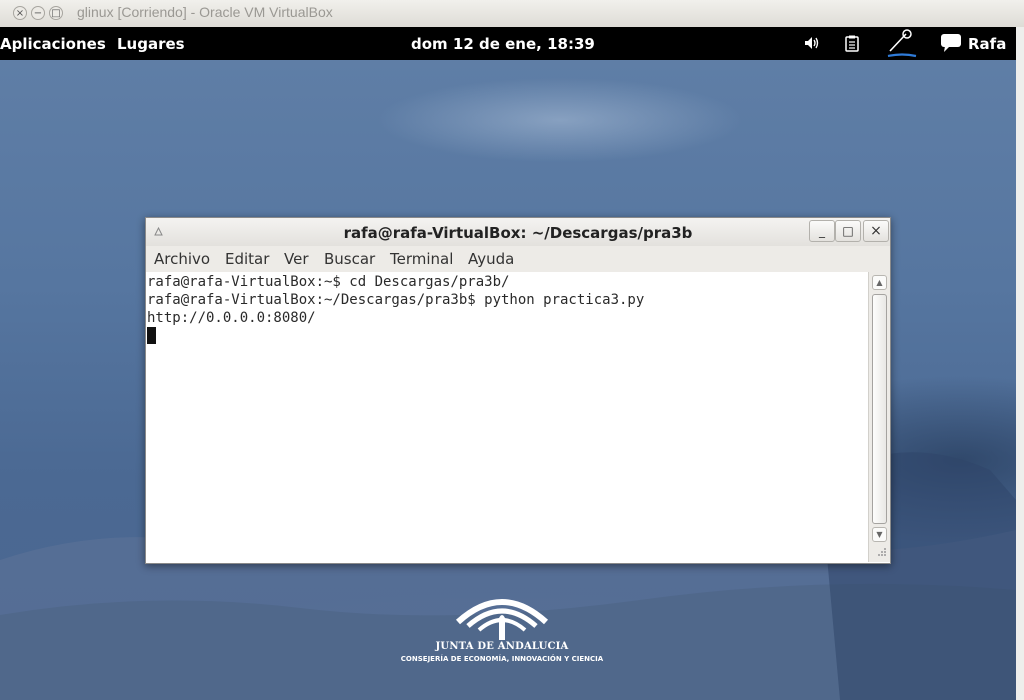 The image size is (1024, 700). I want to click on host-maximize-icon: □, so click(56, 13).